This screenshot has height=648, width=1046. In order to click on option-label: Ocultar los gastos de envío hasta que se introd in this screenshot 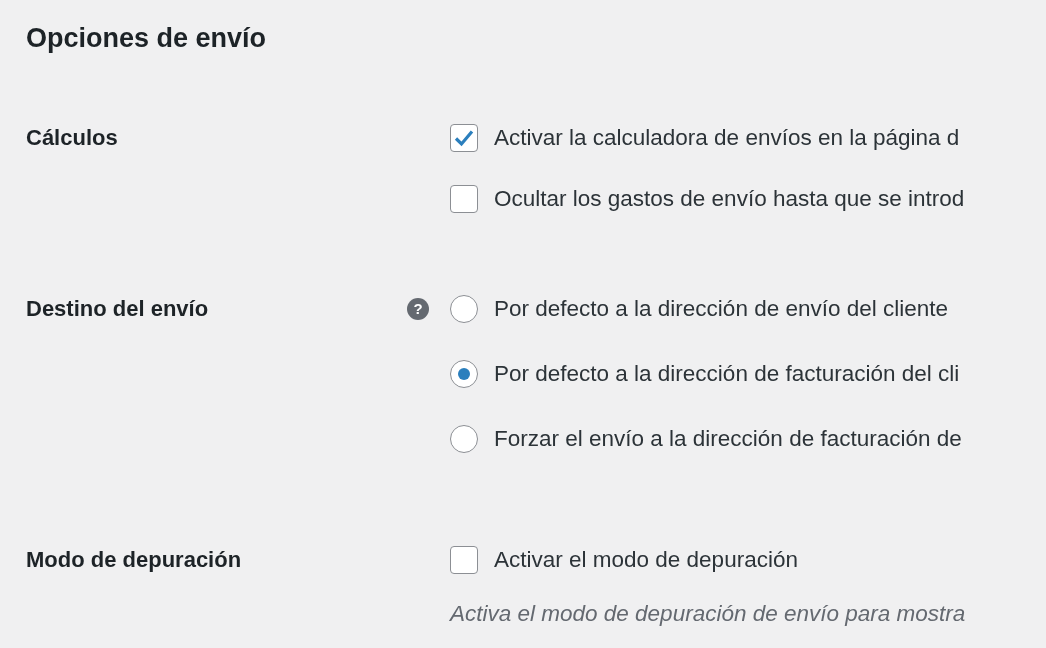, I will do `click(729, 199)`.